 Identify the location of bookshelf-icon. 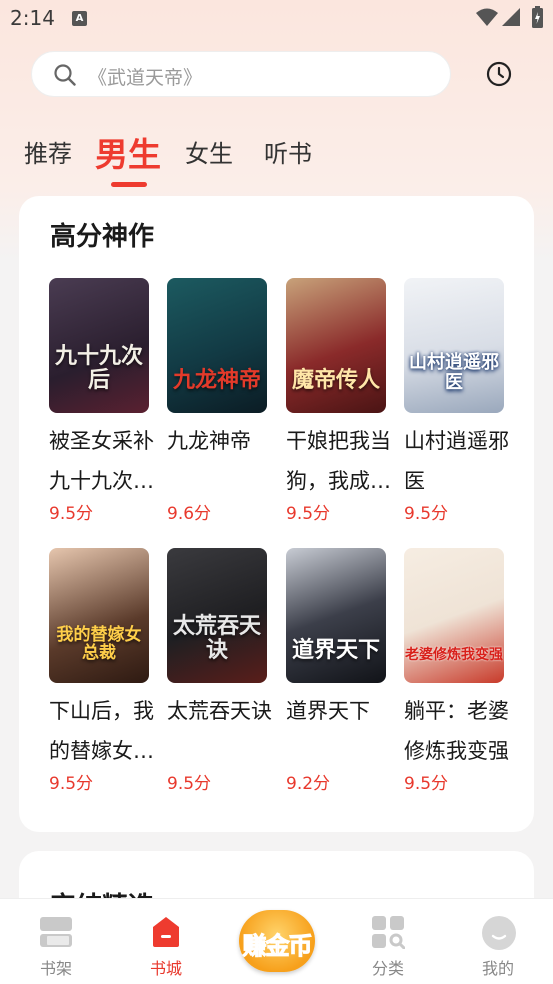
(56, 932).